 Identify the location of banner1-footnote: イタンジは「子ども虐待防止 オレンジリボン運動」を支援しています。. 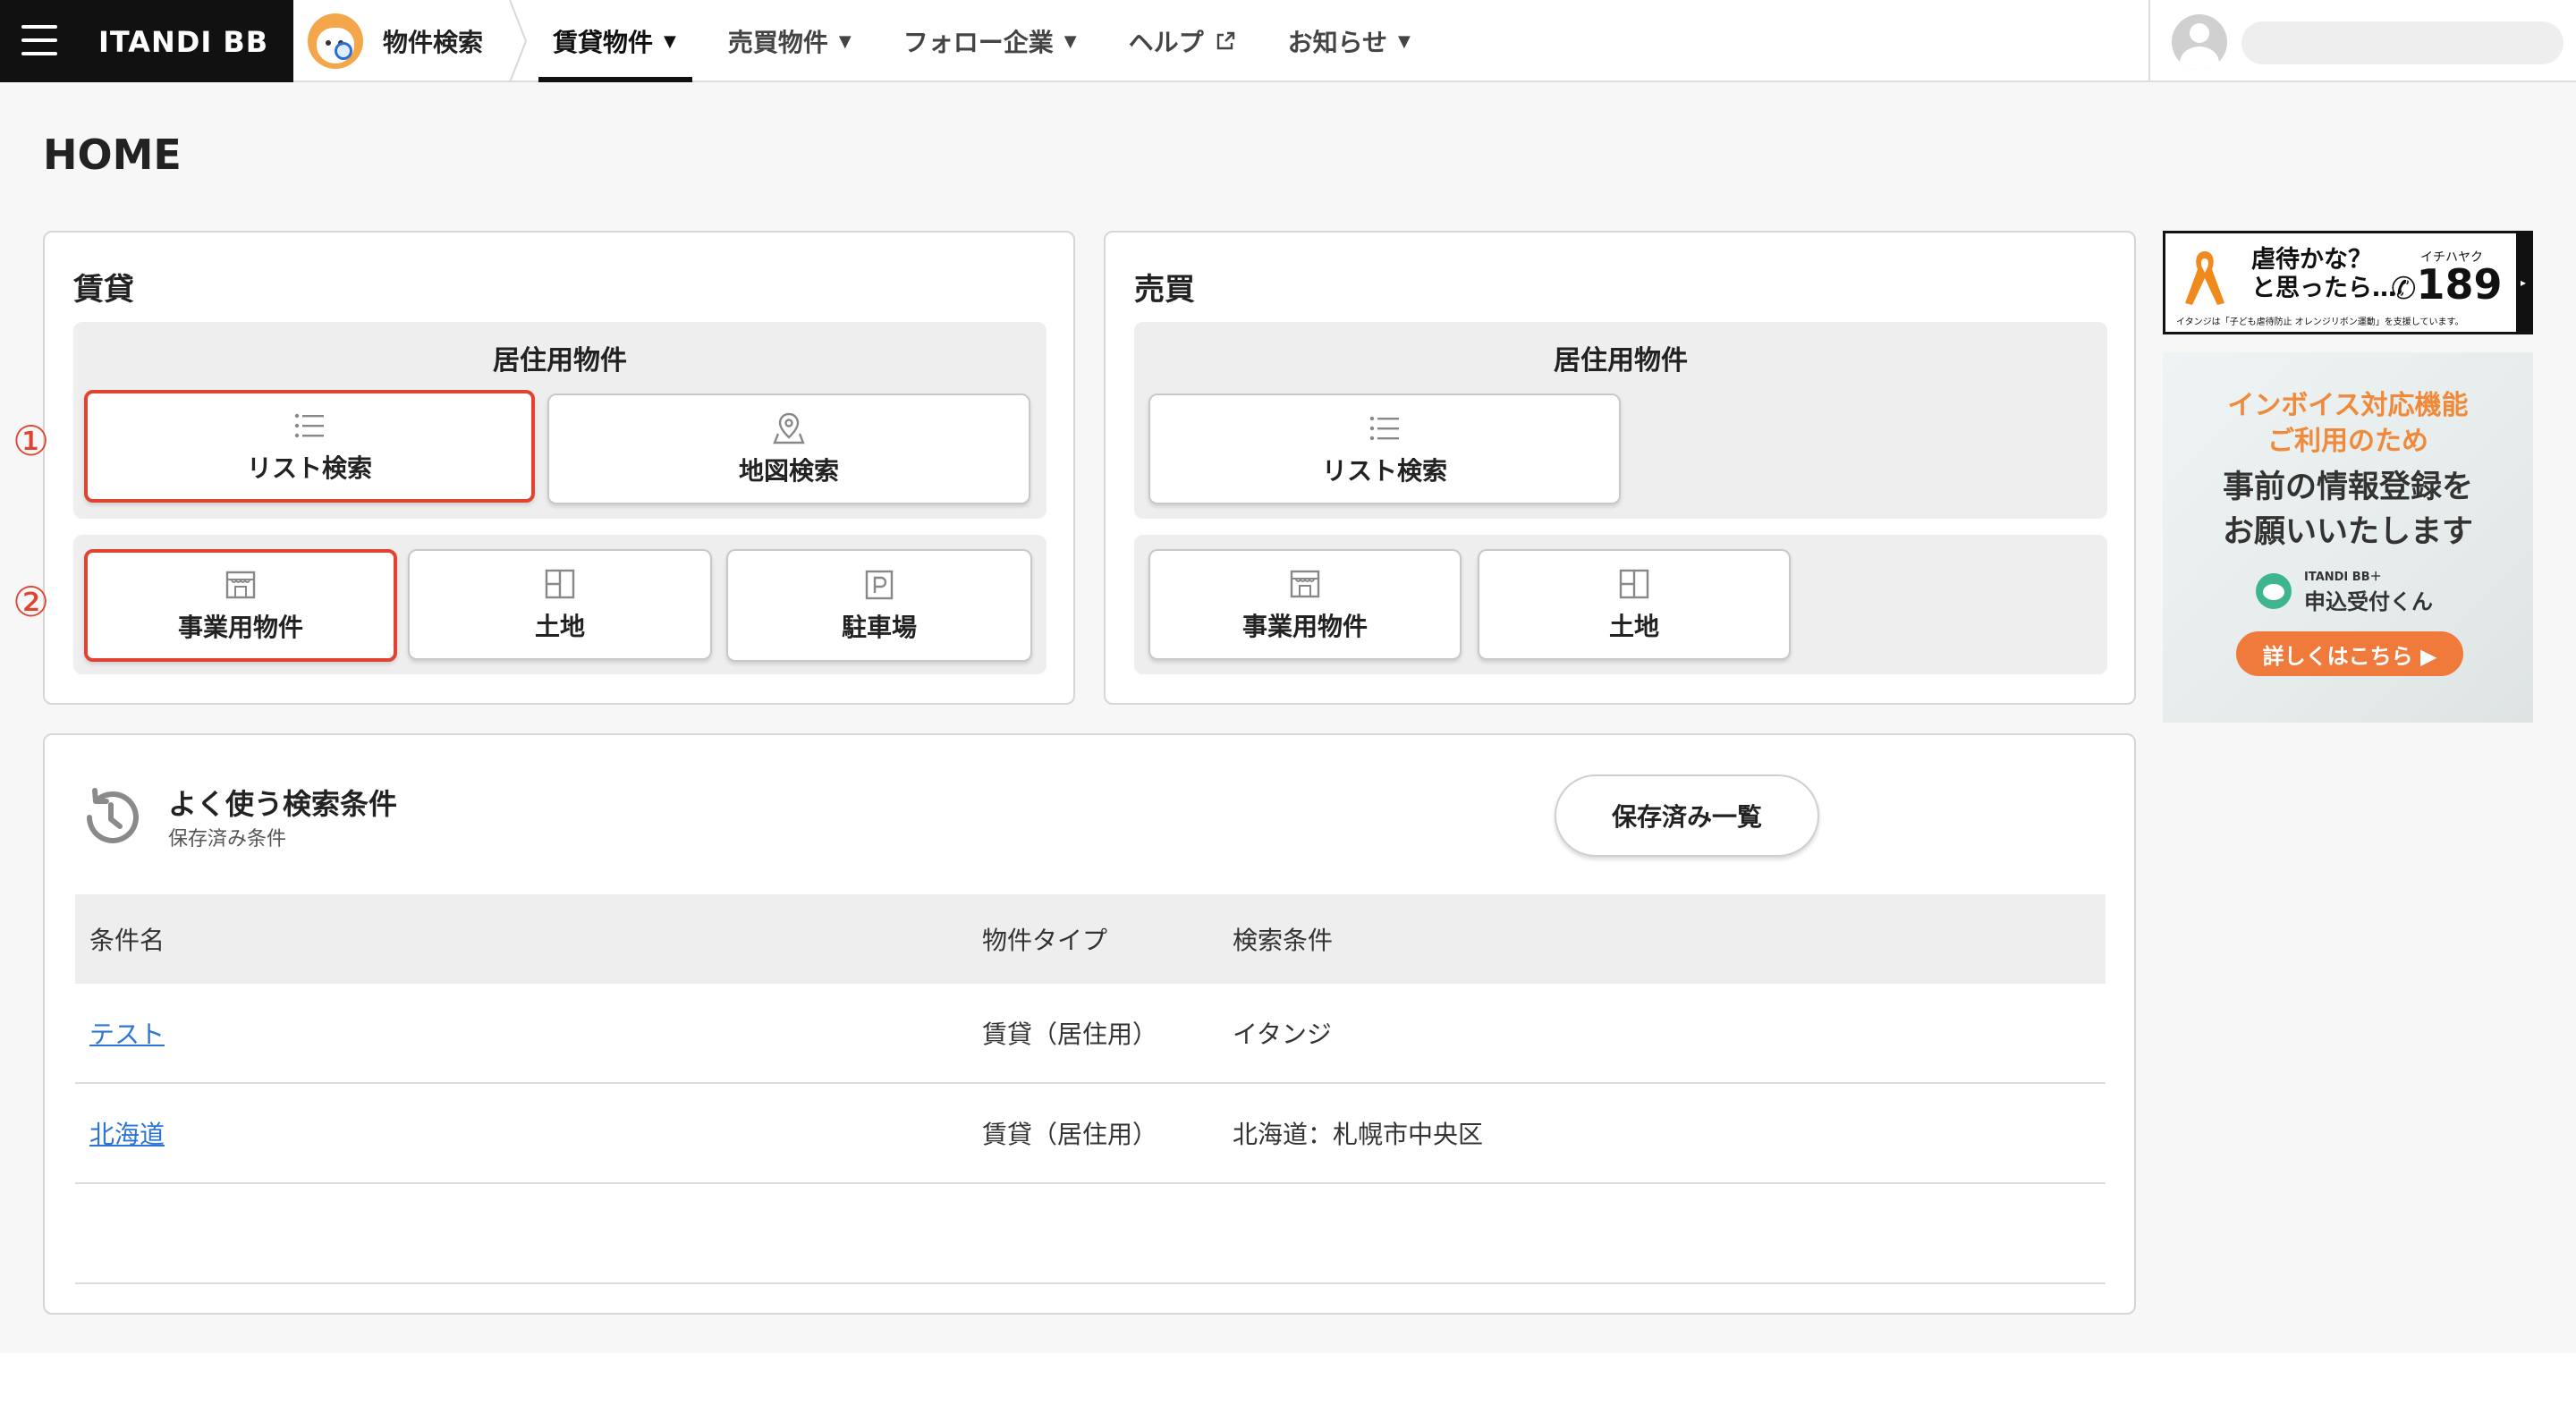
(2320, 322).